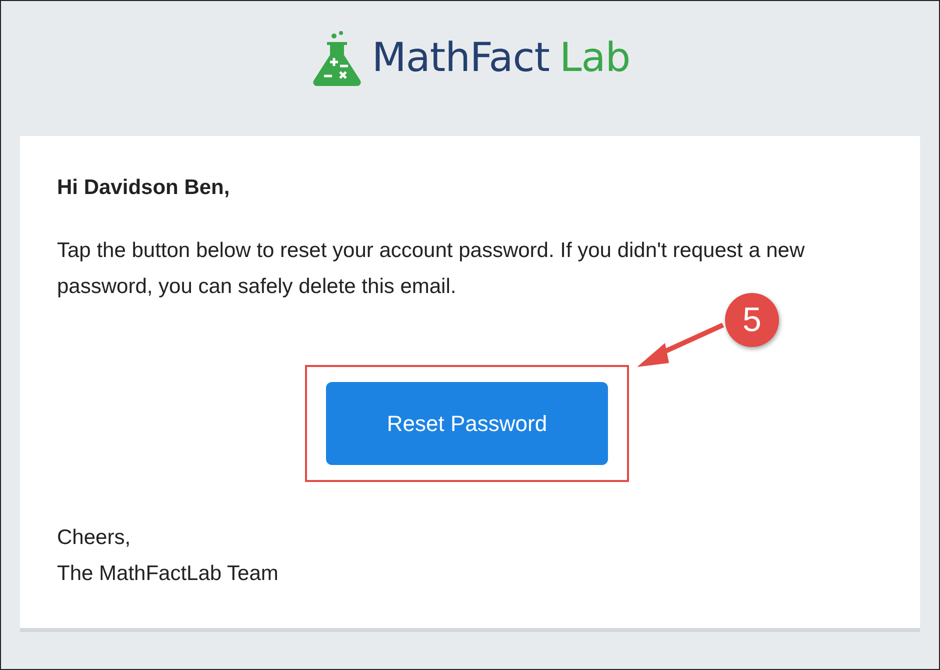 Image resolution: width=940 pixels, height=670 pixels. I want to click on logo-wordmark: MathFact, so click(461, 57).